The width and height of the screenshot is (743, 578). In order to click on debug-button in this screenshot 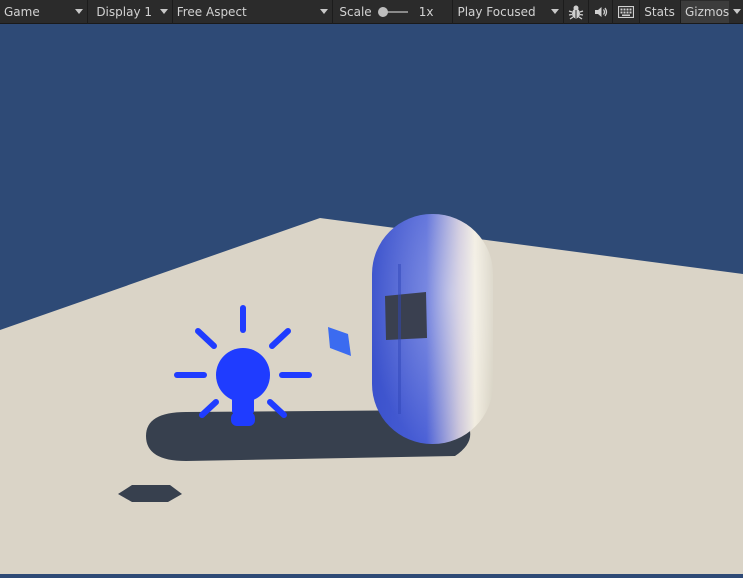, I will do `click(576, 12)`.